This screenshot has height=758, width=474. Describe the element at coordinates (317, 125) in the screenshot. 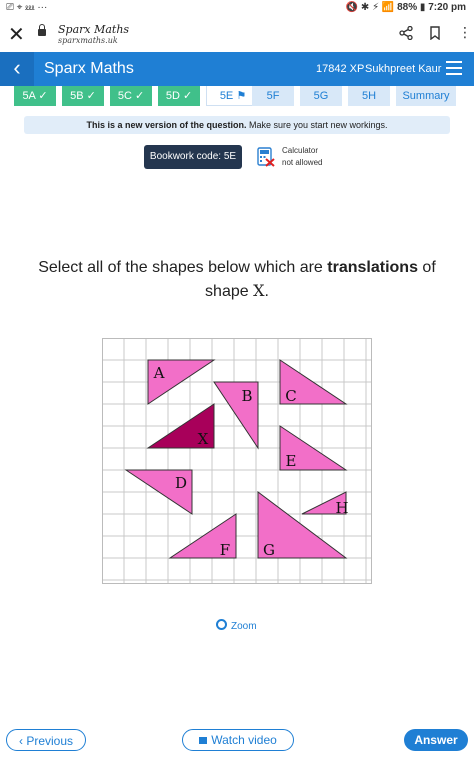

I see `banner-text: Make sure you start new workings.` at that location.